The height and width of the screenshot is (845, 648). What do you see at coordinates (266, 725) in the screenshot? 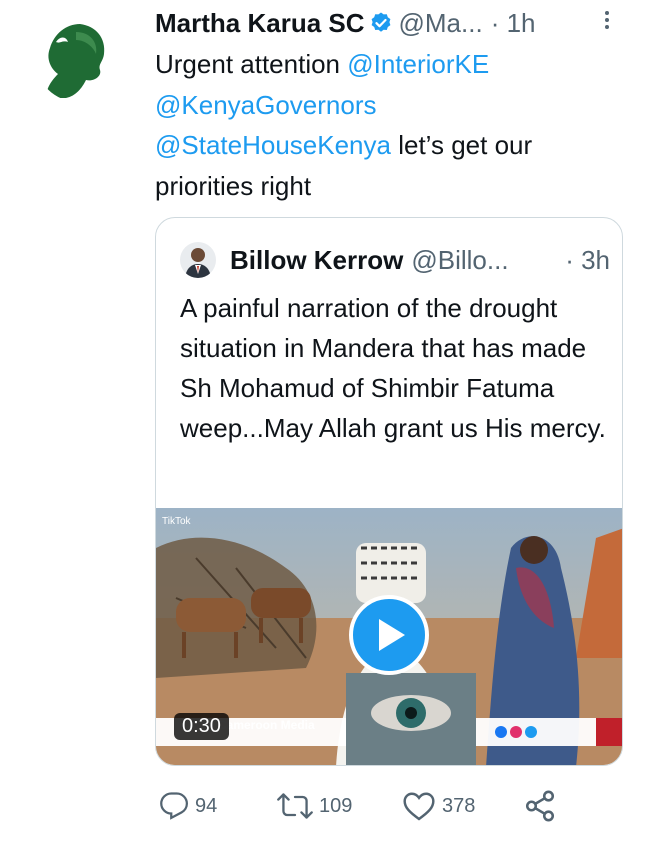
I see `video-ticker-text: Cameroon Media` at bounding box center [266, 725].